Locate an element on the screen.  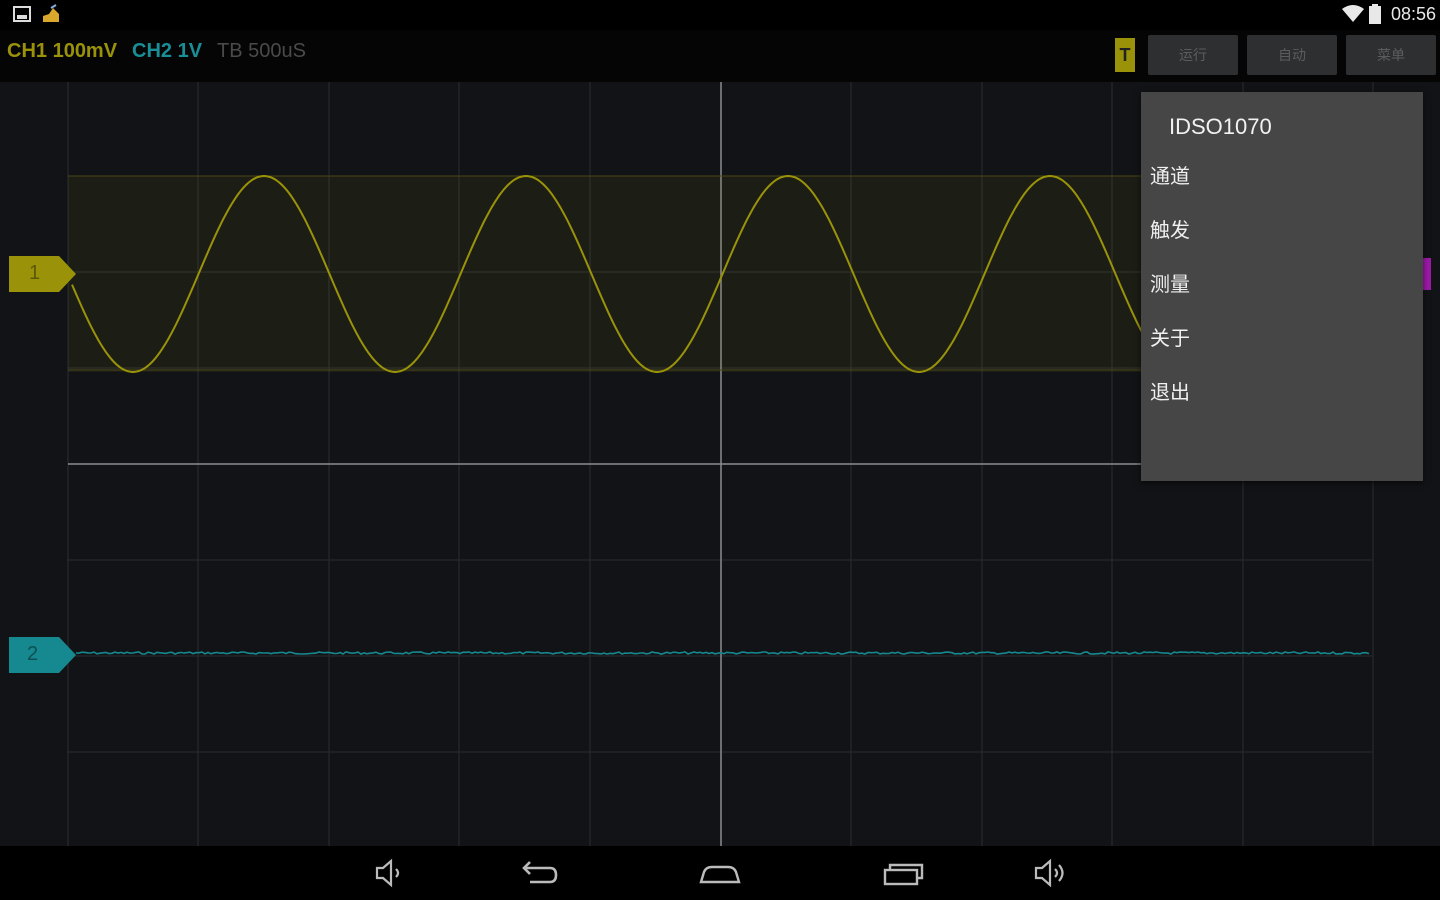
ch1-scale-label: CH1 100mV is located at coordinates (62, 51).